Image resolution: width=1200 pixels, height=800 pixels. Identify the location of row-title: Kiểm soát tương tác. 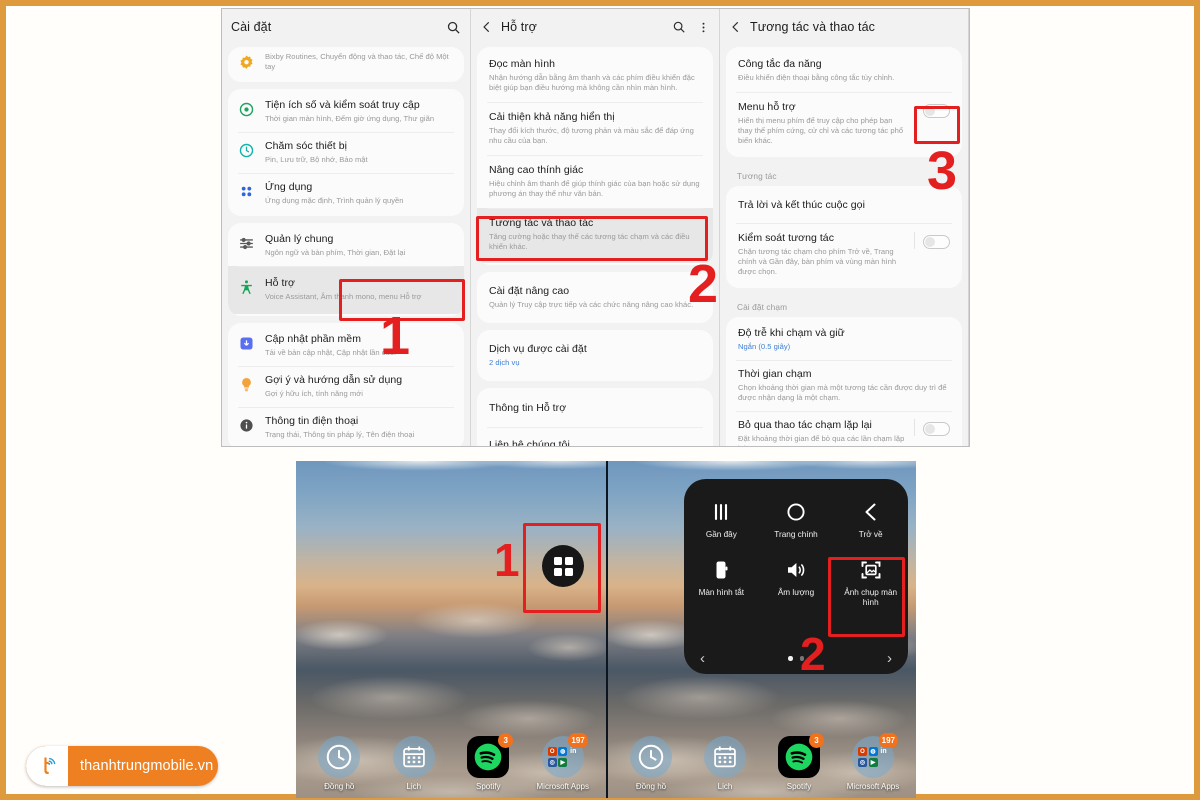
(786, 238).